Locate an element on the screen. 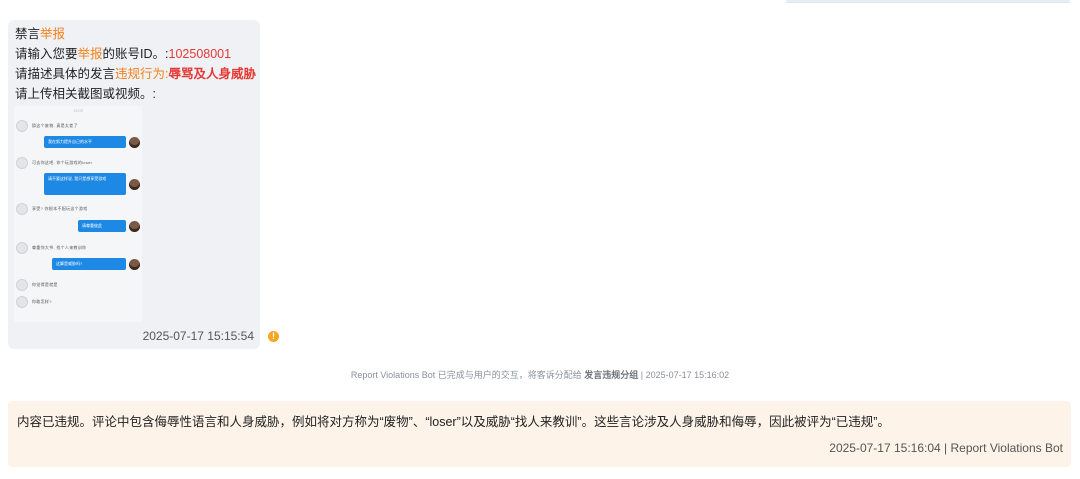 The height and width of the screenshot is (479, 1080). group-name: 发言违规分组 is located at coordinates (611, 375).